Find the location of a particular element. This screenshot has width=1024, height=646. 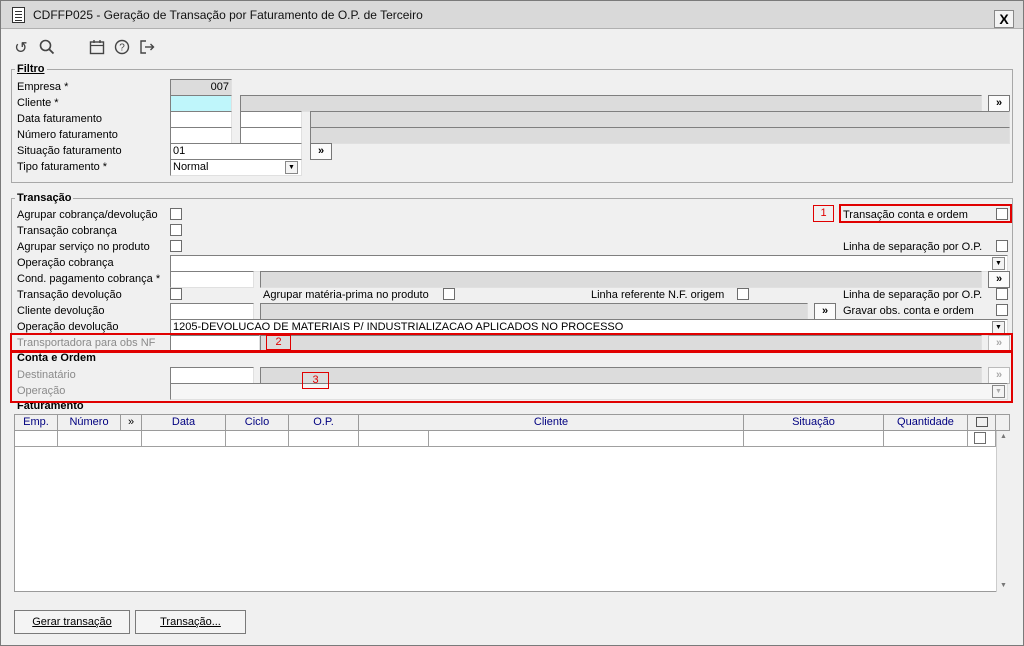

operacao-cobranca-select is located at coordinates (589, 263).